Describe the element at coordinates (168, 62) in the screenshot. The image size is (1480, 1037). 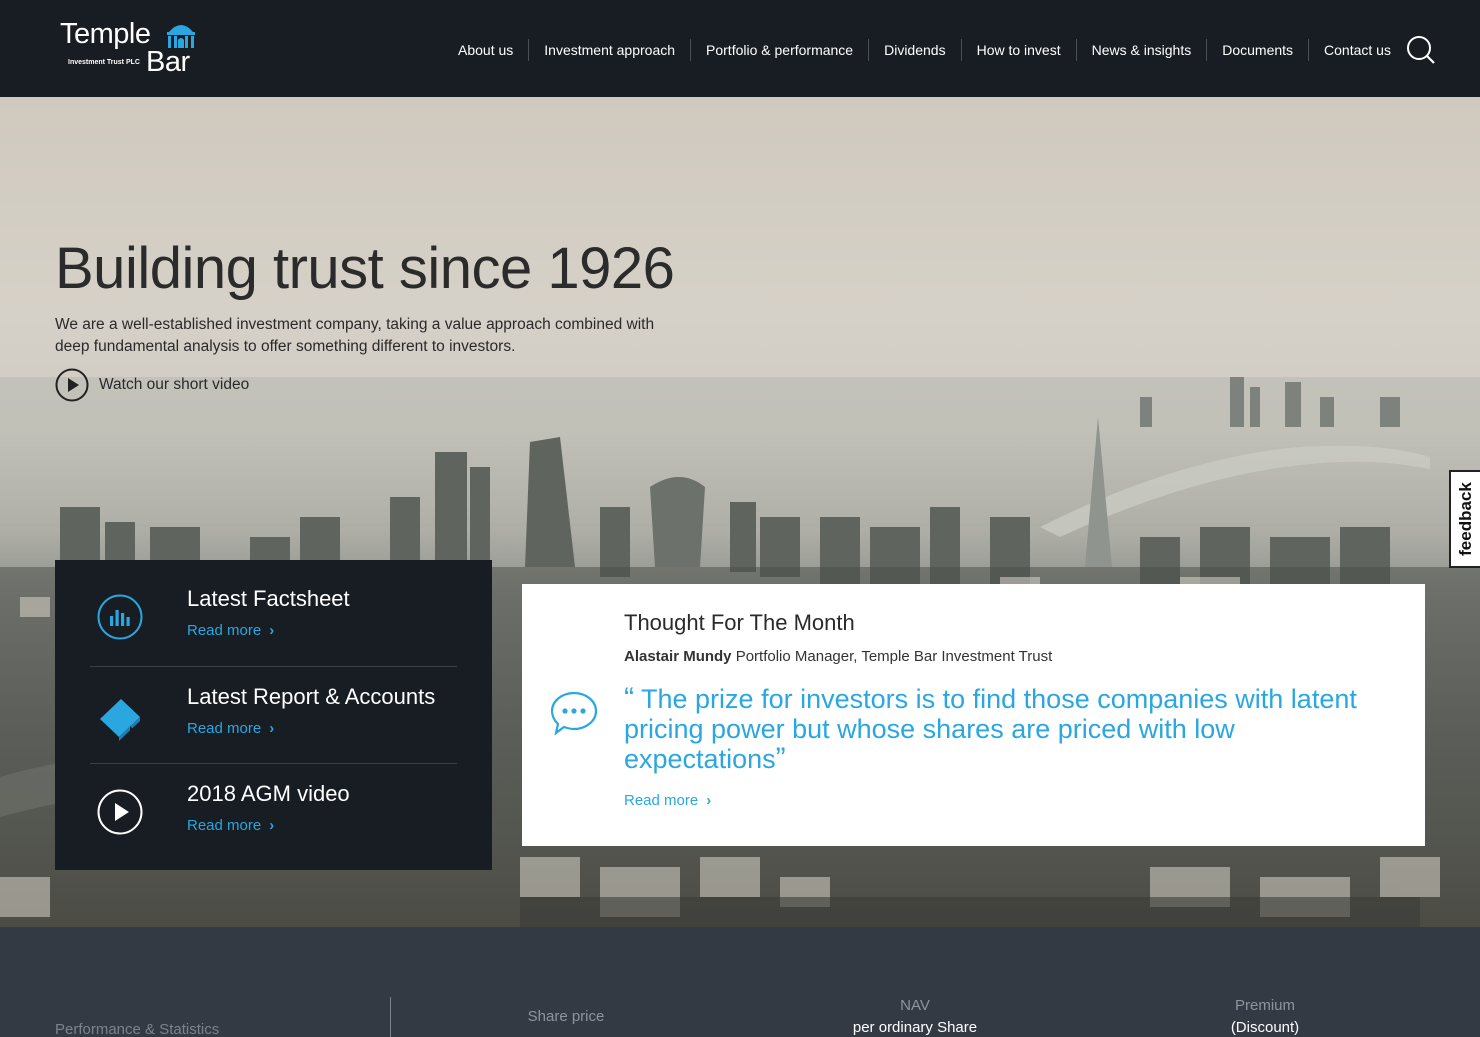
I see `logo-word-bottom: Bar` at that location.